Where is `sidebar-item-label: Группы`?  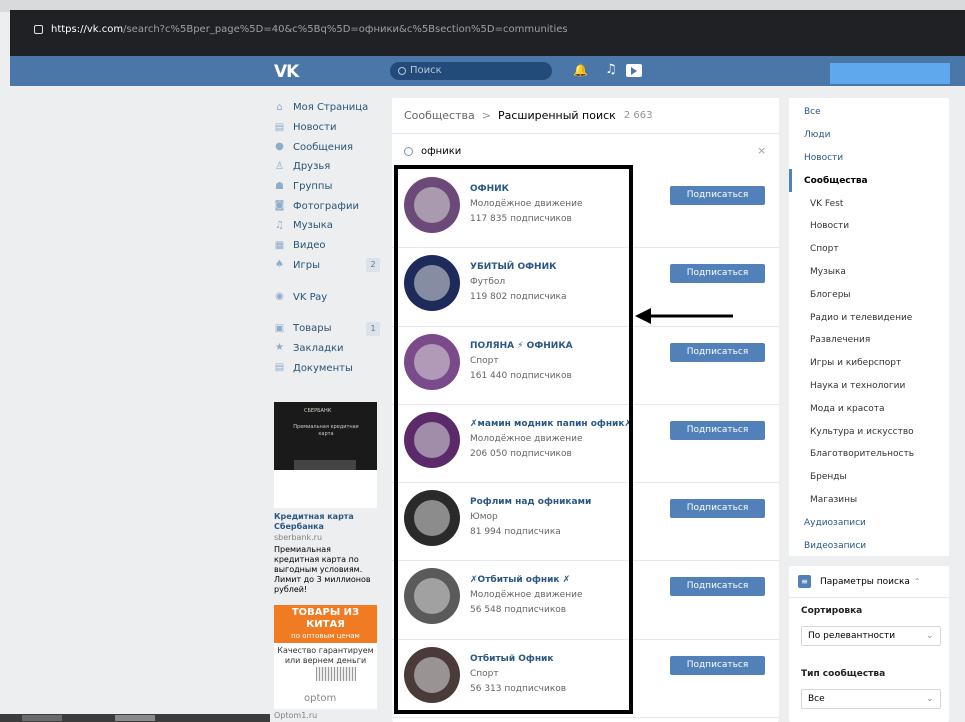
sidebar-item-label: Группы is located at coordinates (313, 187).